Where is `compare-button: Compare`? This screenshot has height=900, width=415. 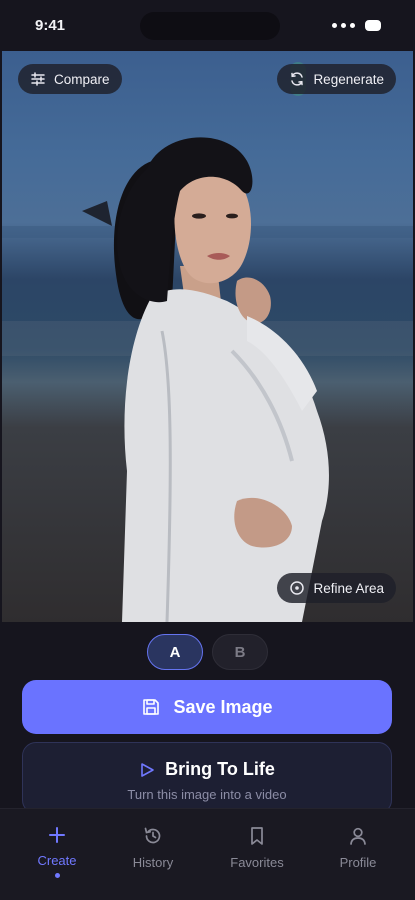 compare-button: Compare is located at coordinates (70, 79).